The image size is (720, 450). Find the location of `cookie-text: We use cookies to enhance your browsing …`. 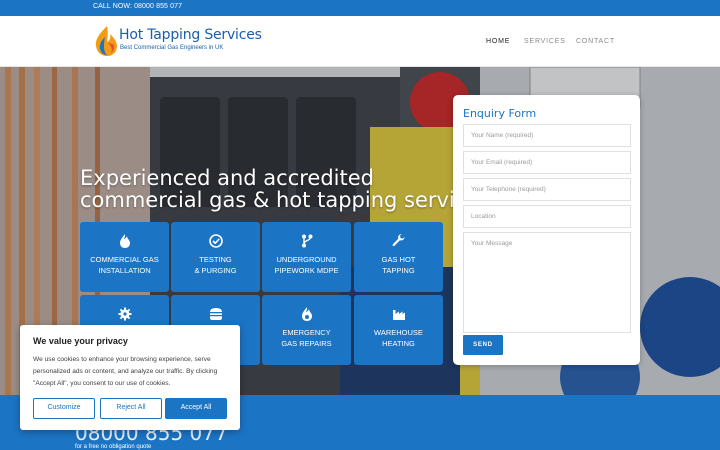

cookie-text: We use cookies to enhance your browsing … is located at coordinates (125, 371).